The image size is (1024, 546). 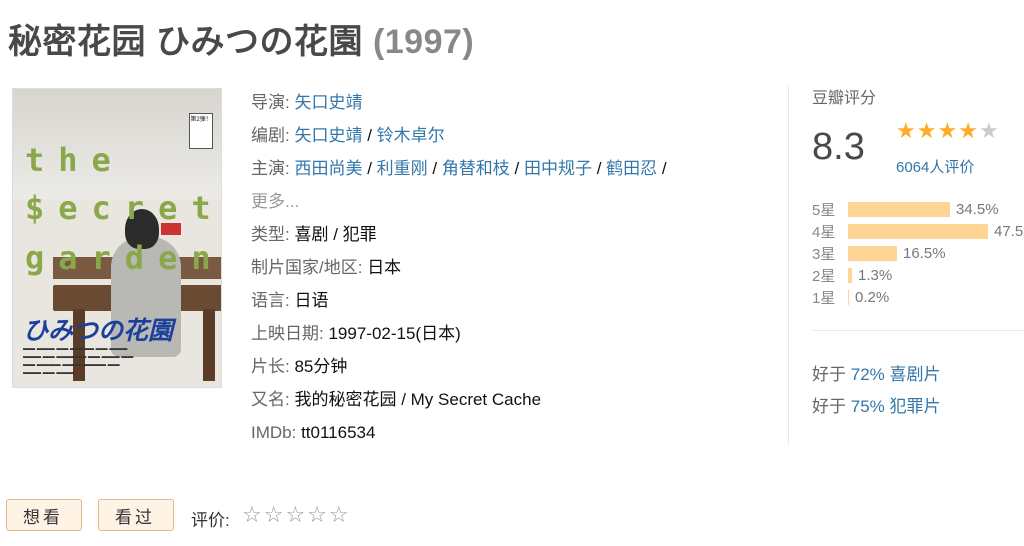 What do you see at coordinates (824, 210) in the screenshot?
I see `rating-bar-label: 5星` at bounding box center [824, 210].